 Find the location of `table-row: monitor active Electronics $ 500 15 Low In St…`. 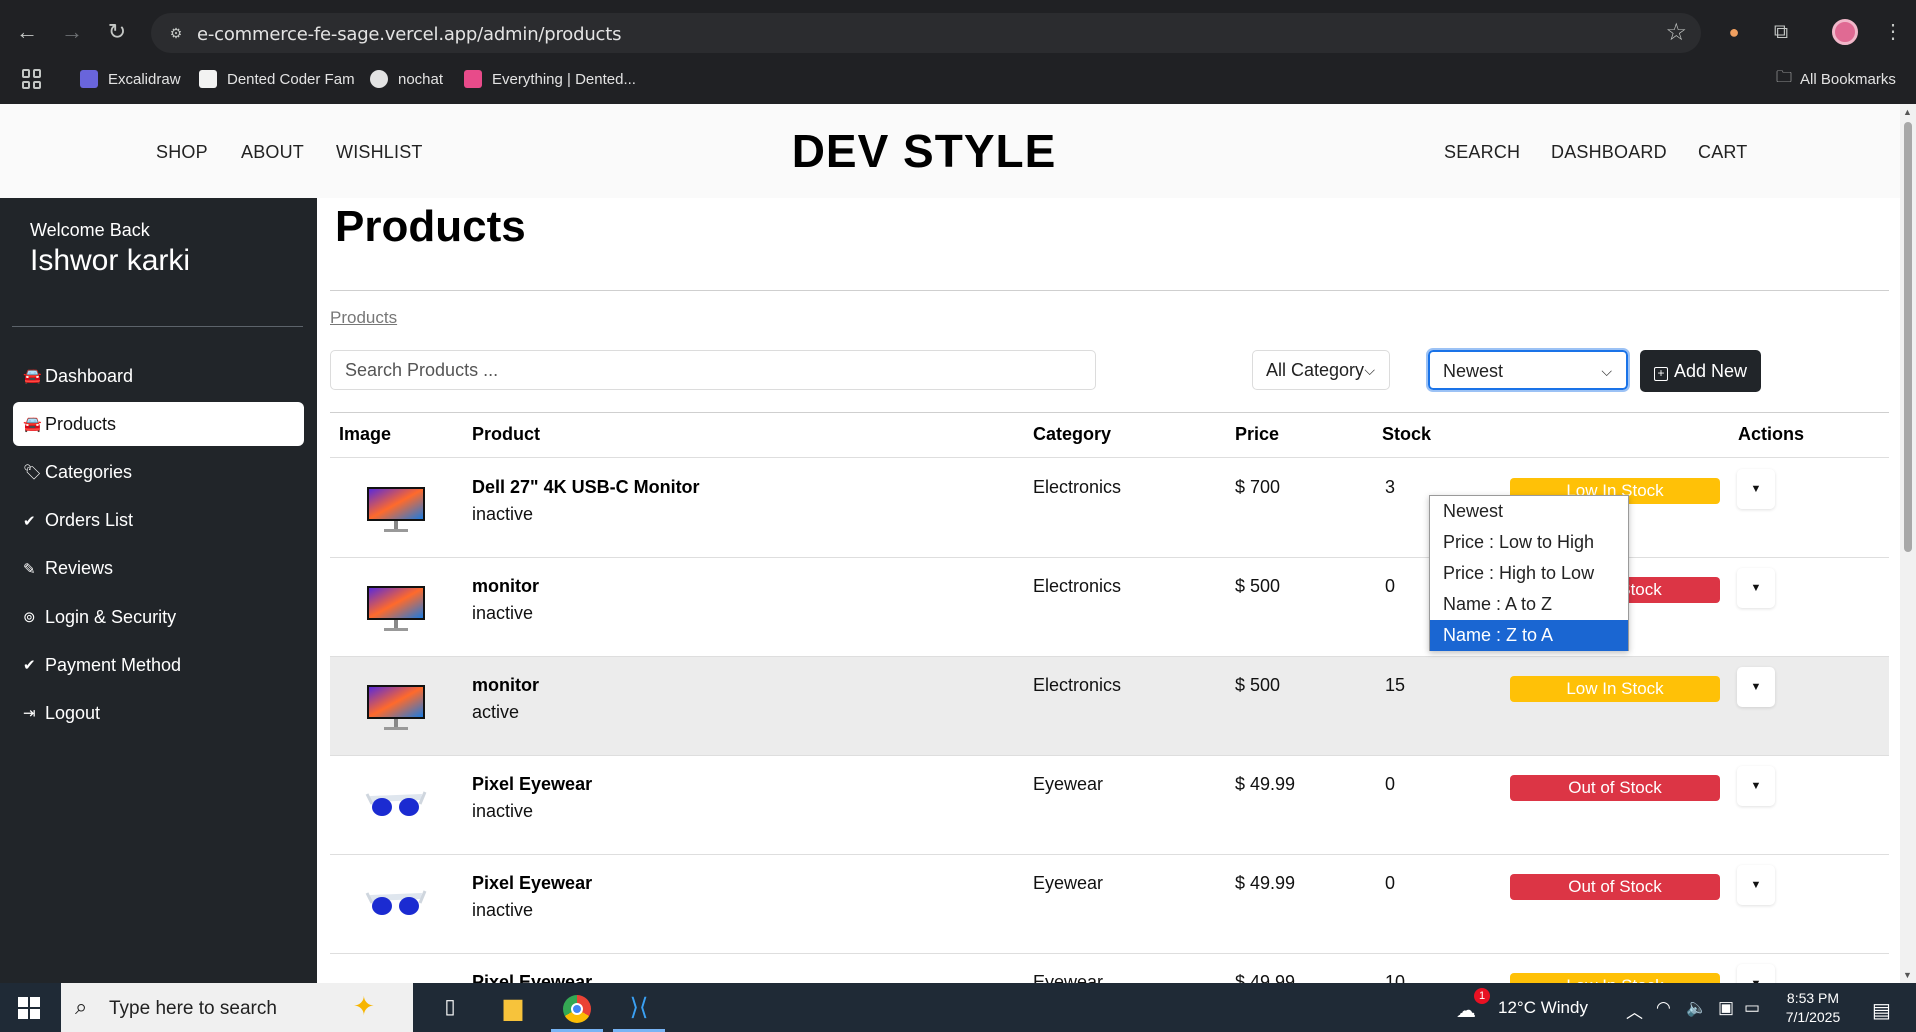

table-row: monitor active Electronics $ 500 15 Low In St… is located at coordinates (1109, 706).